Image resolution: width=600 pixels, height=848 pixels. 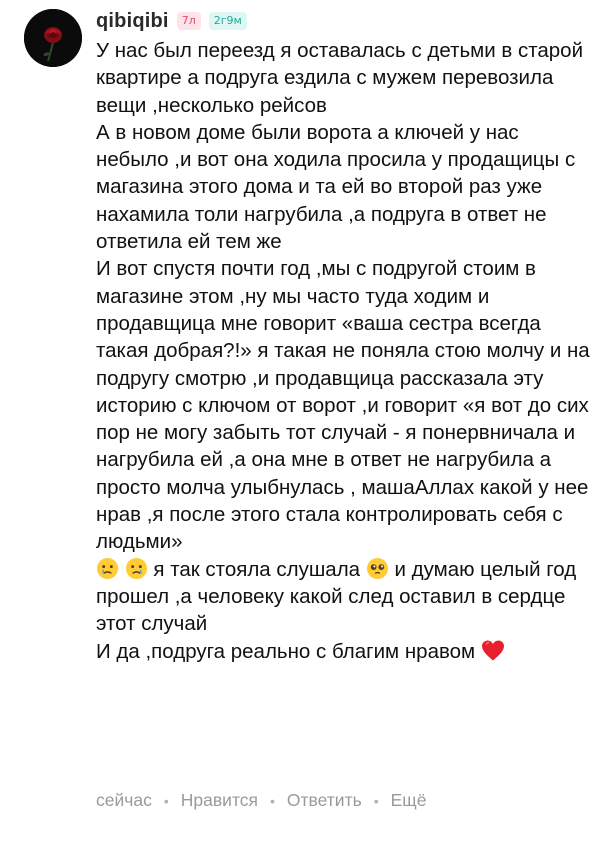 I want to click on rose-avatar-icon, so click(x=53, y=38).